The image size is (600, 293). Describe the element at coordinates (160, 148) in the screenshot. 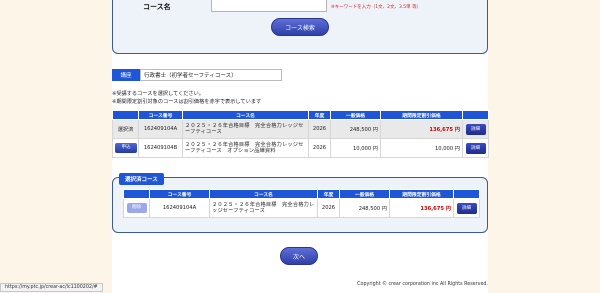

I see `course-number: 162409104B` at that location.